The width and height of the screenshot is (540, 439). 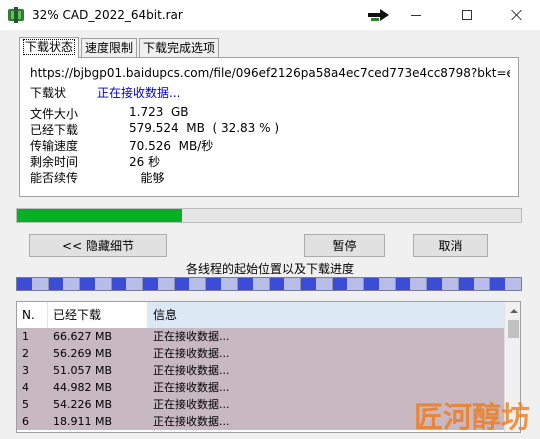 I want to click on column-header-number: N., so click(x=32, y=315).